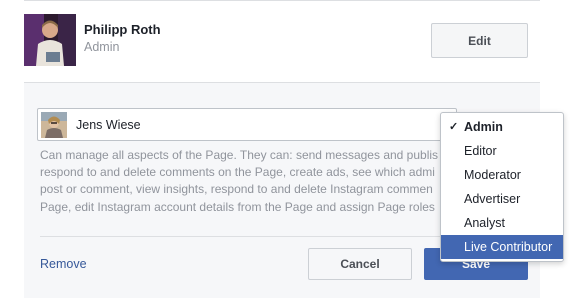  What do you see at coordinates (282, 0) in the screenshot?
I see `top-divider` at bounding box center [282, 0].